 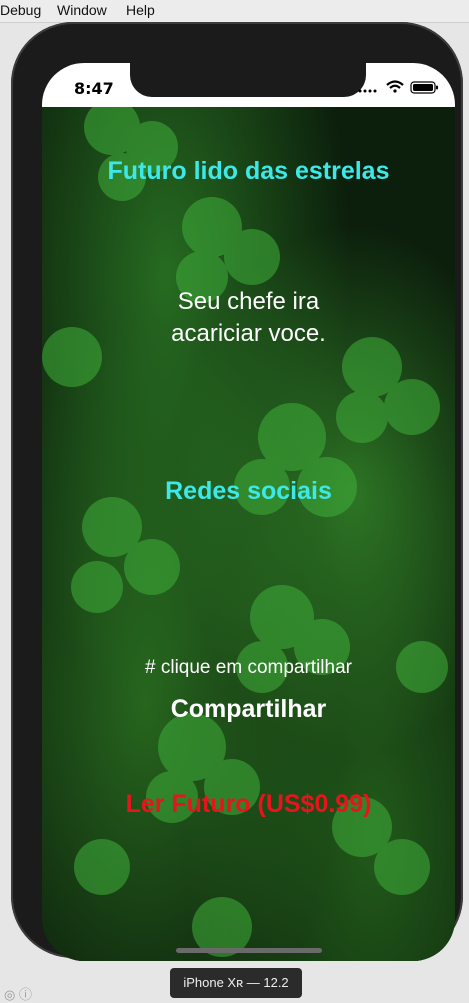 What do you see at coordinates (234, 11) in the screenshot?
I see `mac-menu-bar: Debug Window Help` at bounding box center [234, 11].